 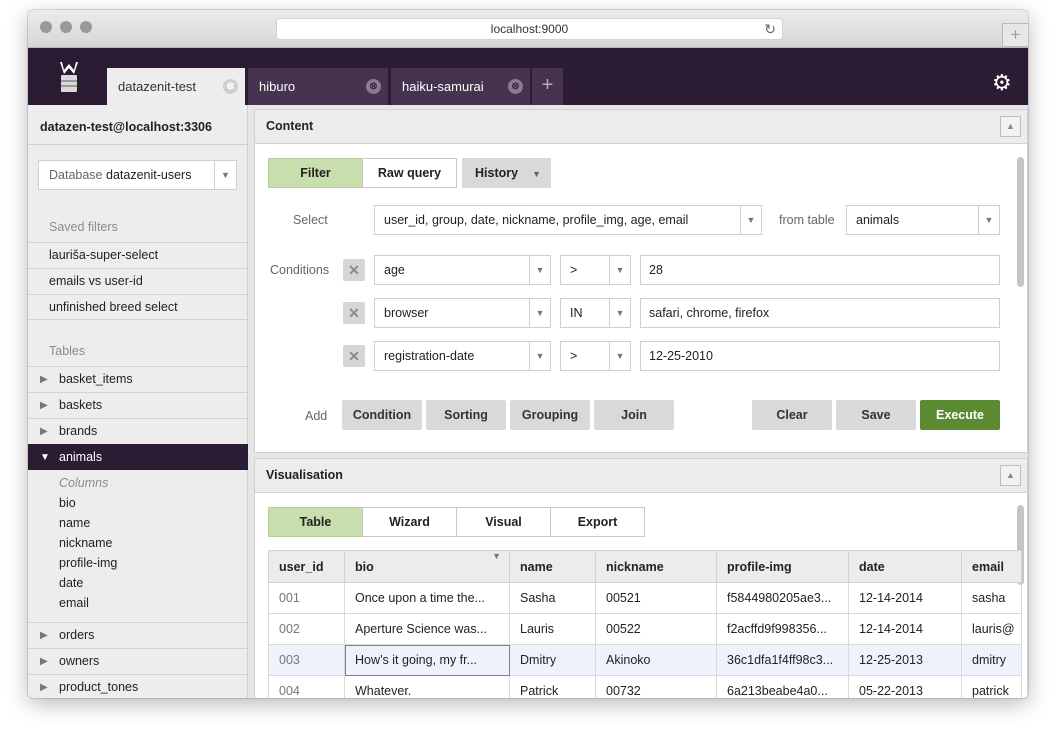 I want to click on table-cell: 003, so click(x=306, y=660).